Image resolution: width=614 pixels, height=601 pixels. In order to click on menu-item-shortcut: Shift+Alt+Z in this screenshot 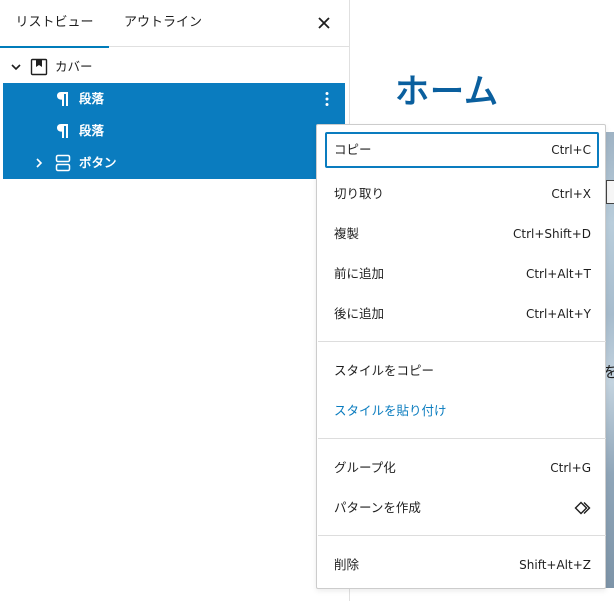, I will do `click(555, 565)`.